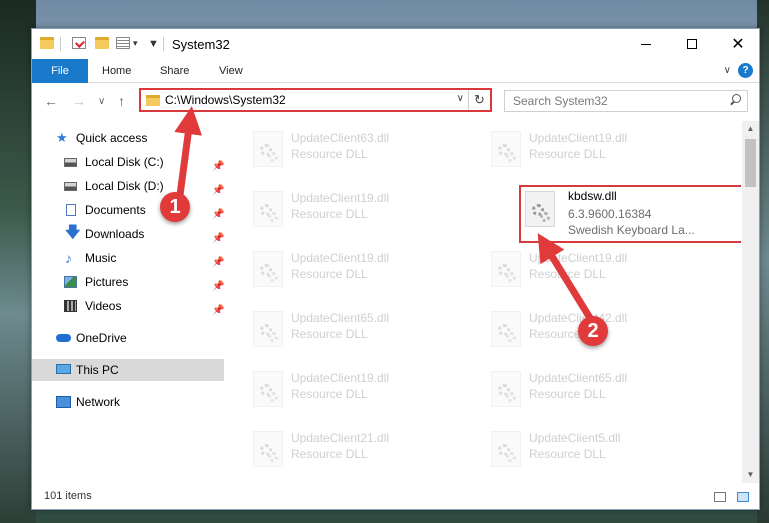  I want to click on sidebar-item-onedrive: OneDrive, so click(128, 338).